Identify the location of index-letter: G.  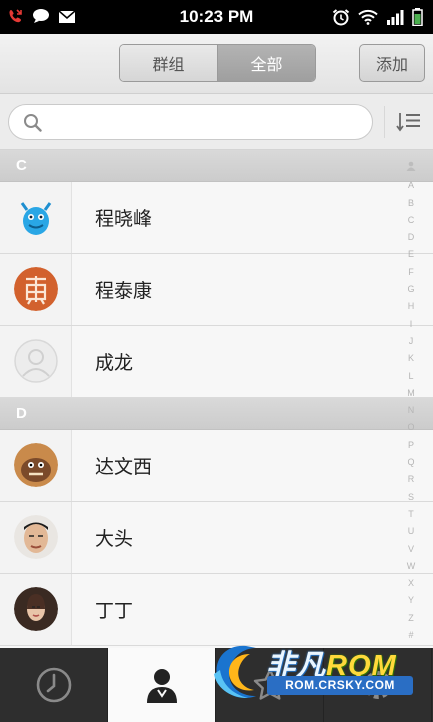
(410, 289).